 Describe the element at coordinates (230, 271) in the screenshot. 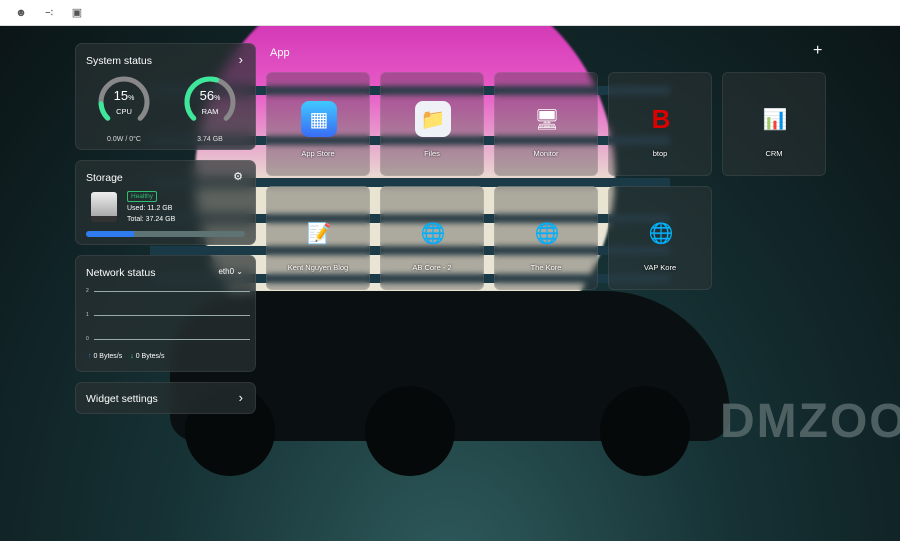

I see `interface-select: eth0 ⌄` at that location.